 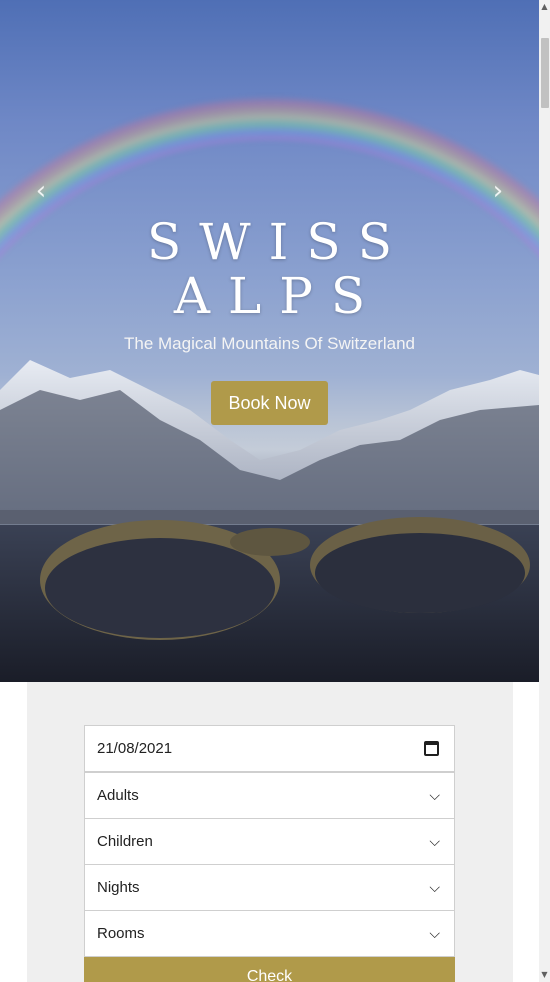 What do you see at coordinates (41, 191) in the screenshot?
I see `carousel-prev-arrow-icon: ‹` at bounding box center [41, 191].